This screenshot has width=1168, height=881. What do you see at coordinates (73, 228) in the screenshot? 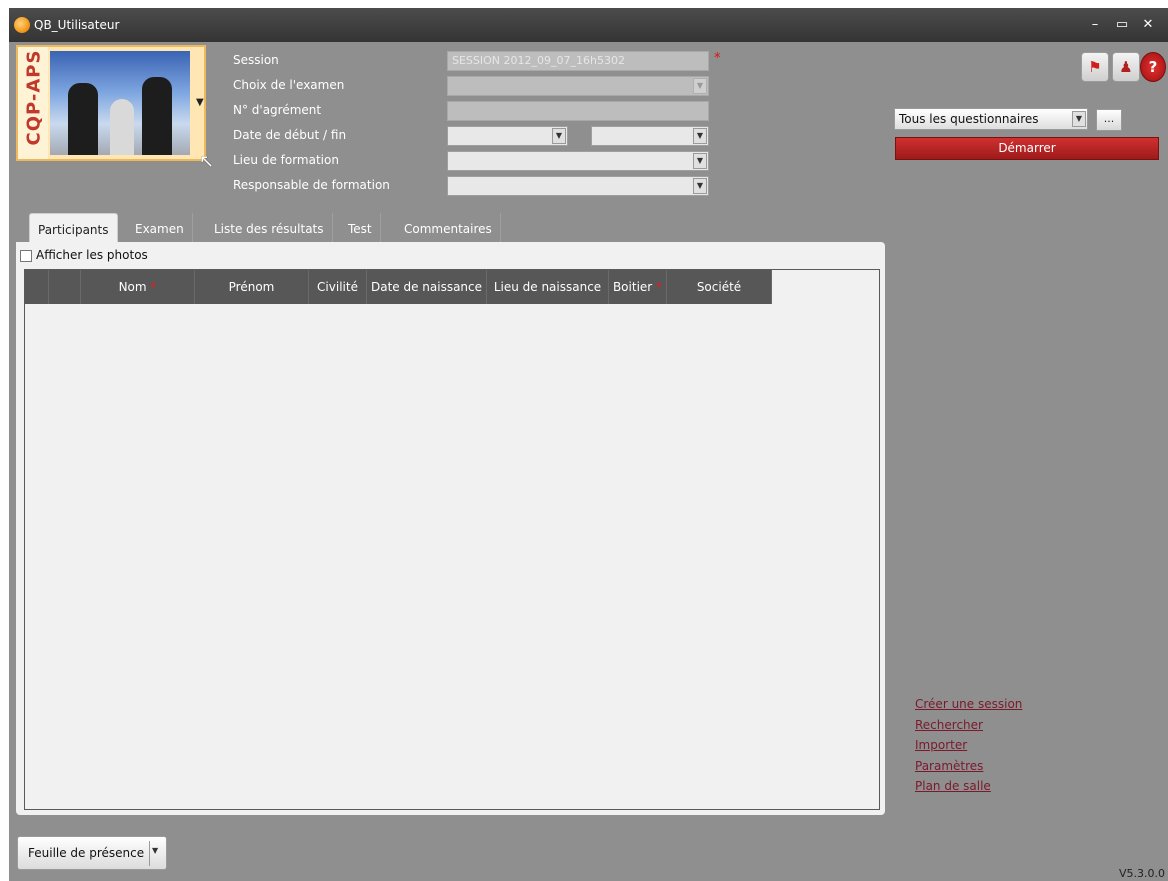
I see `tab-participants: Participants` at bounding box center [73, 228].